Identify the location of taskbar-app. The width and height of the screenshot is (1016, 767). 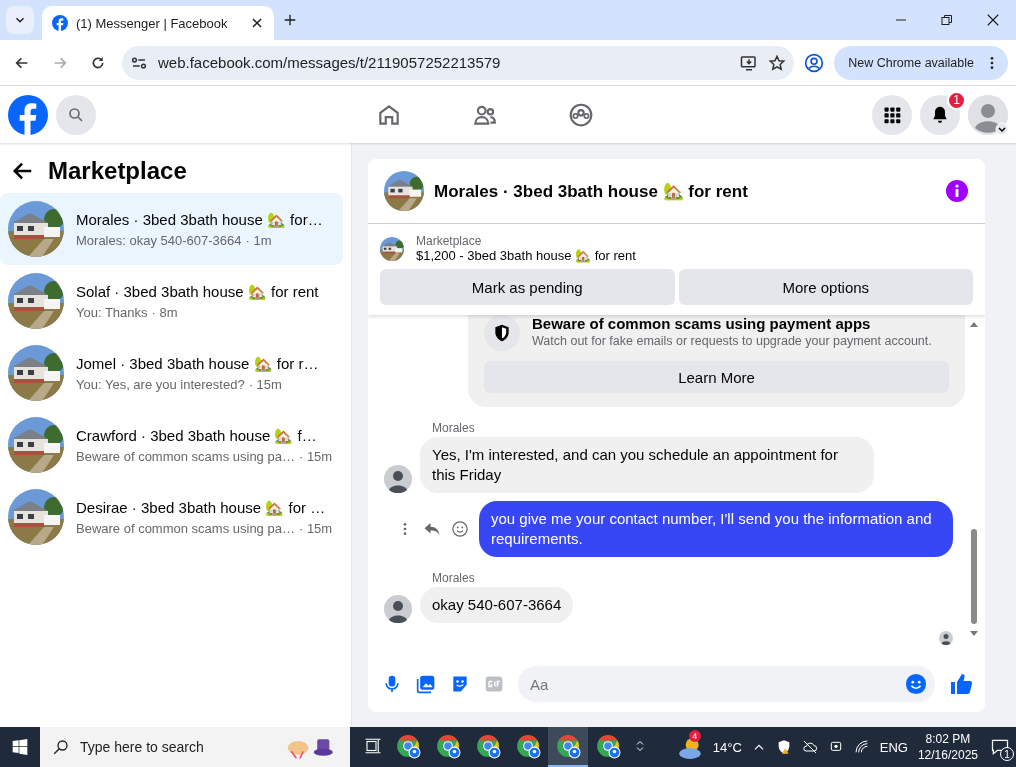
(568, 747).